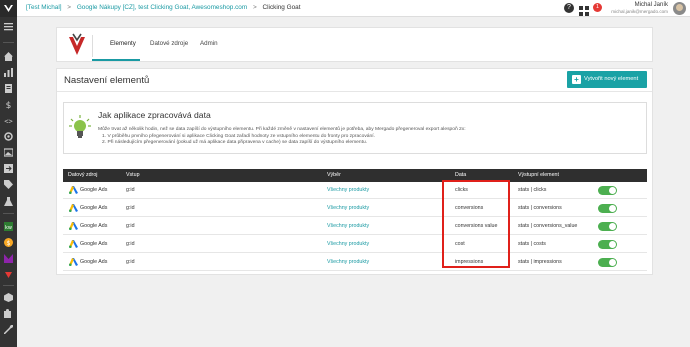 The width and height of the screenshot is (690, 347). I want to click on mergado-logo, so click(8, 8).